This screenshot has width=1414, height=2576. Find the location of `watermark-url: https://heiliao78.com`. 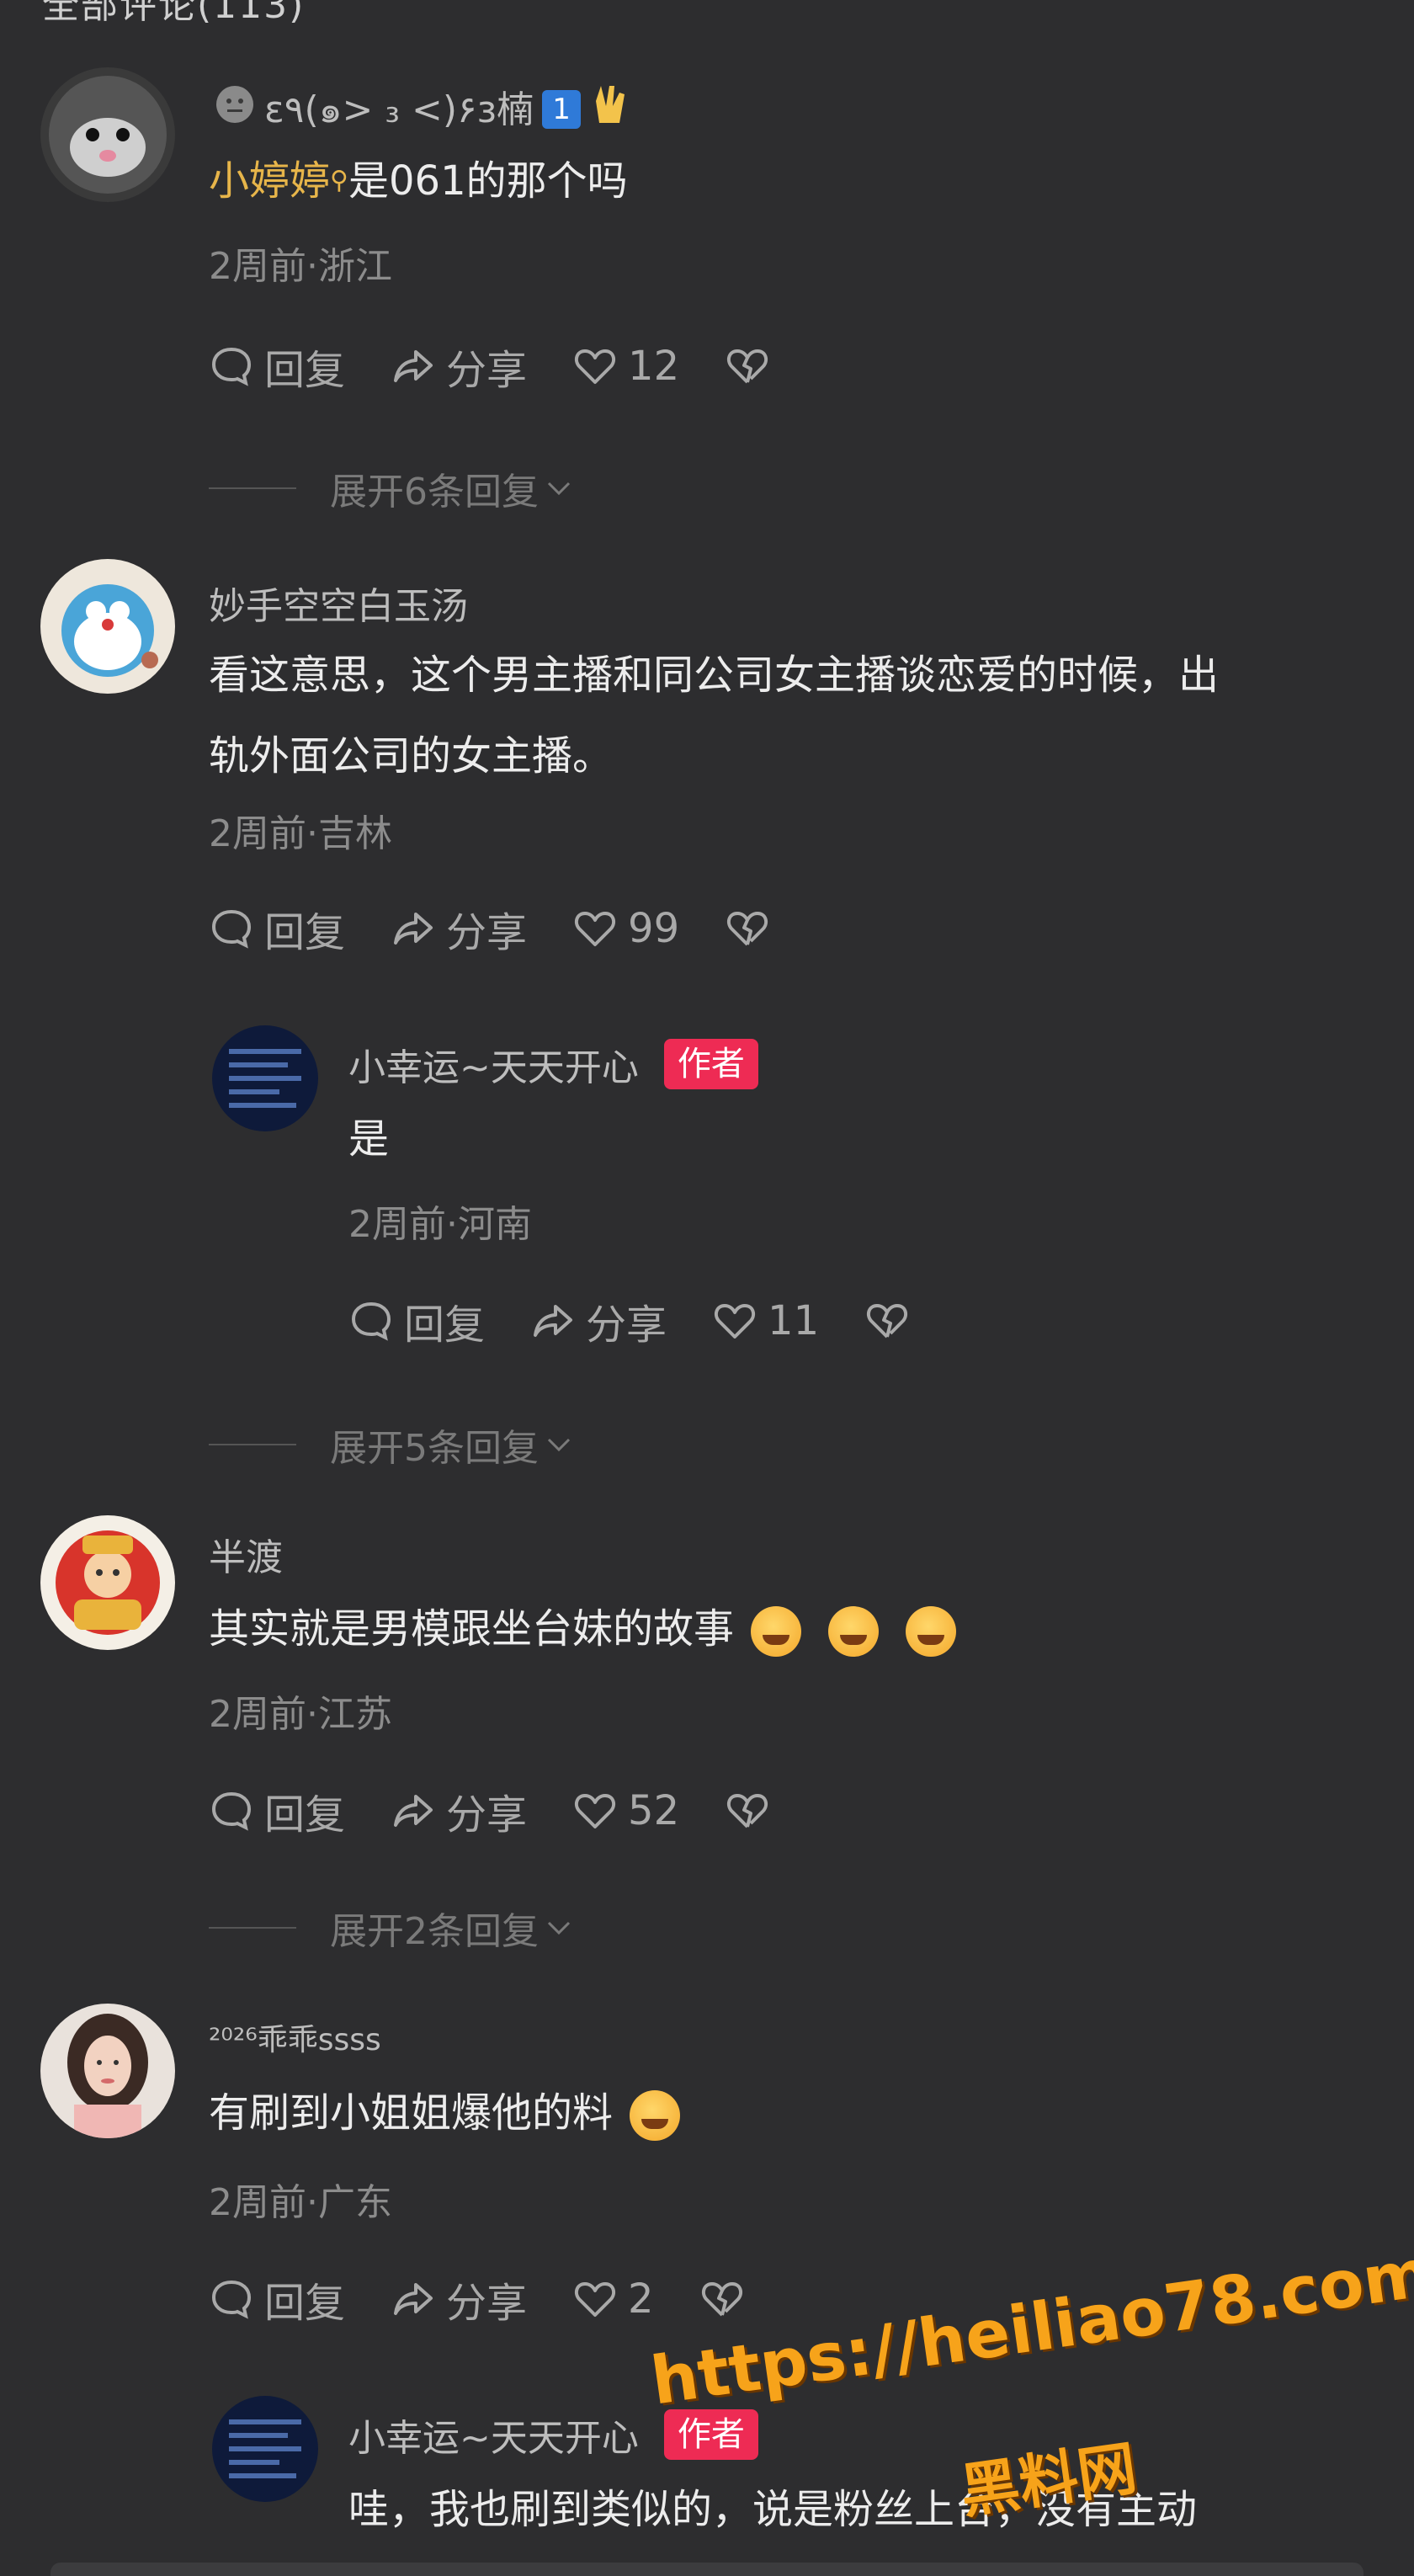

watermark-url: https://heiliao78.com is located at coordinates (1030, 2328).